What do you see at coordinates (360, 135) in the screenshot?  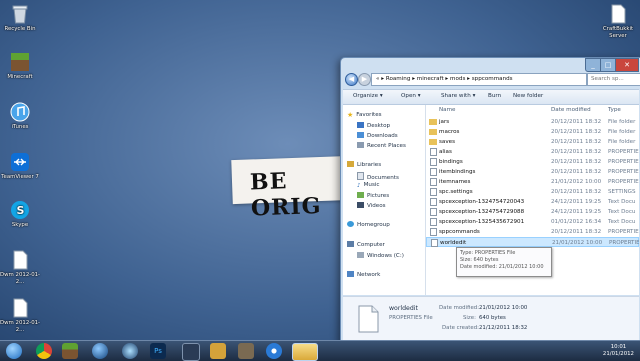 I see `downloads-icon` at bounding box center [360, 135].